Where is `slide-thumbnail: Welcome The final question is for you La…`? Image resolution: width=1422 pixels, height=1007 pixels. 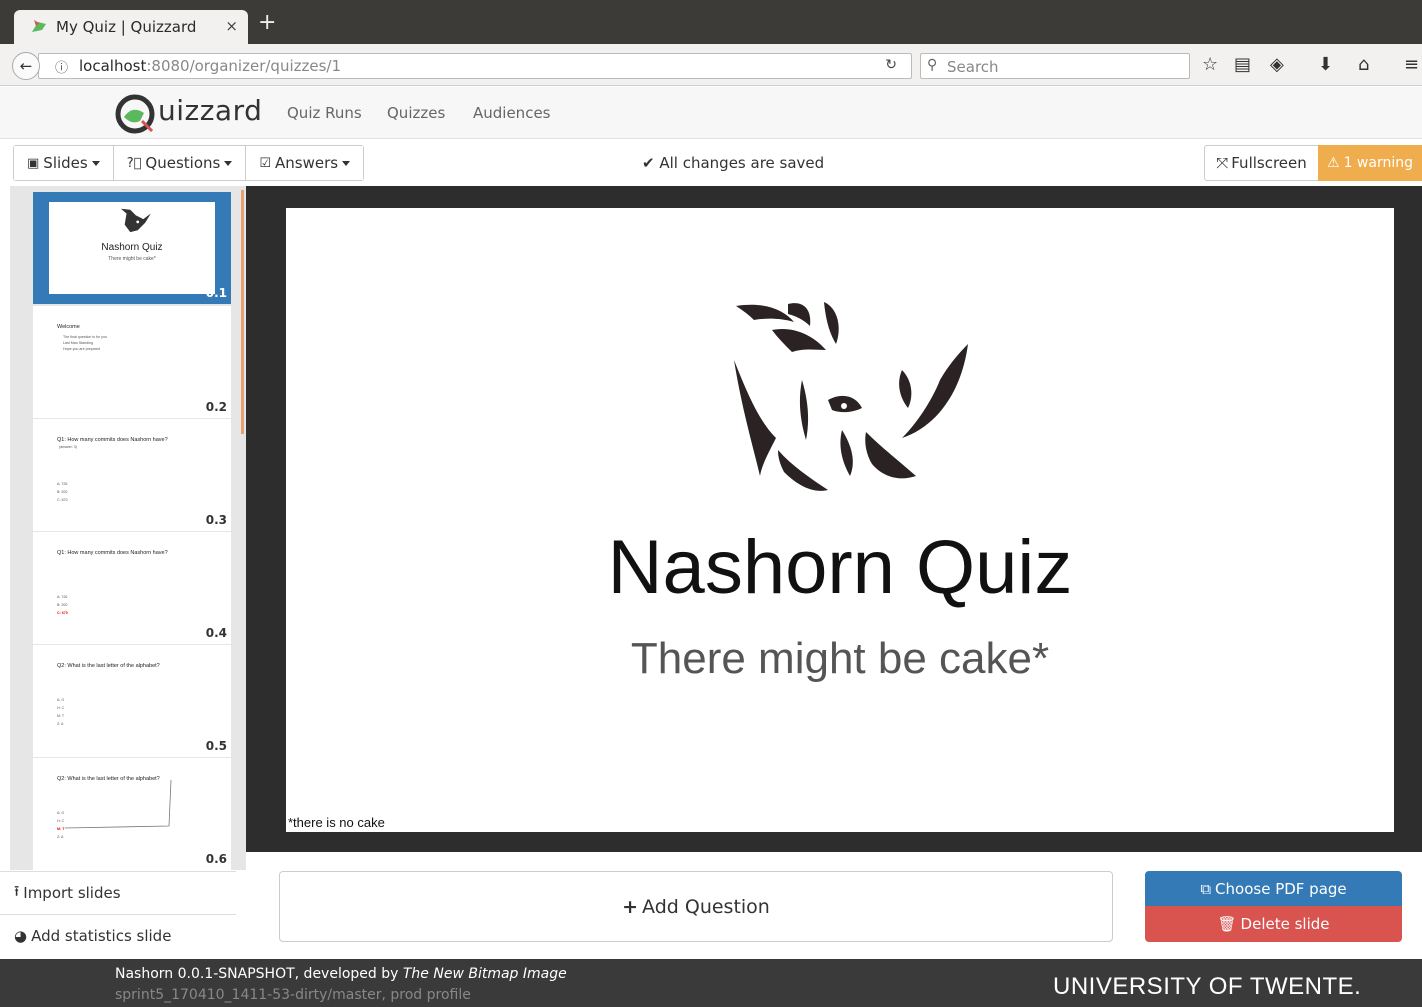 slide-thumbnail: Welcome The final question is for you La… is located at coordinates (132, 362).